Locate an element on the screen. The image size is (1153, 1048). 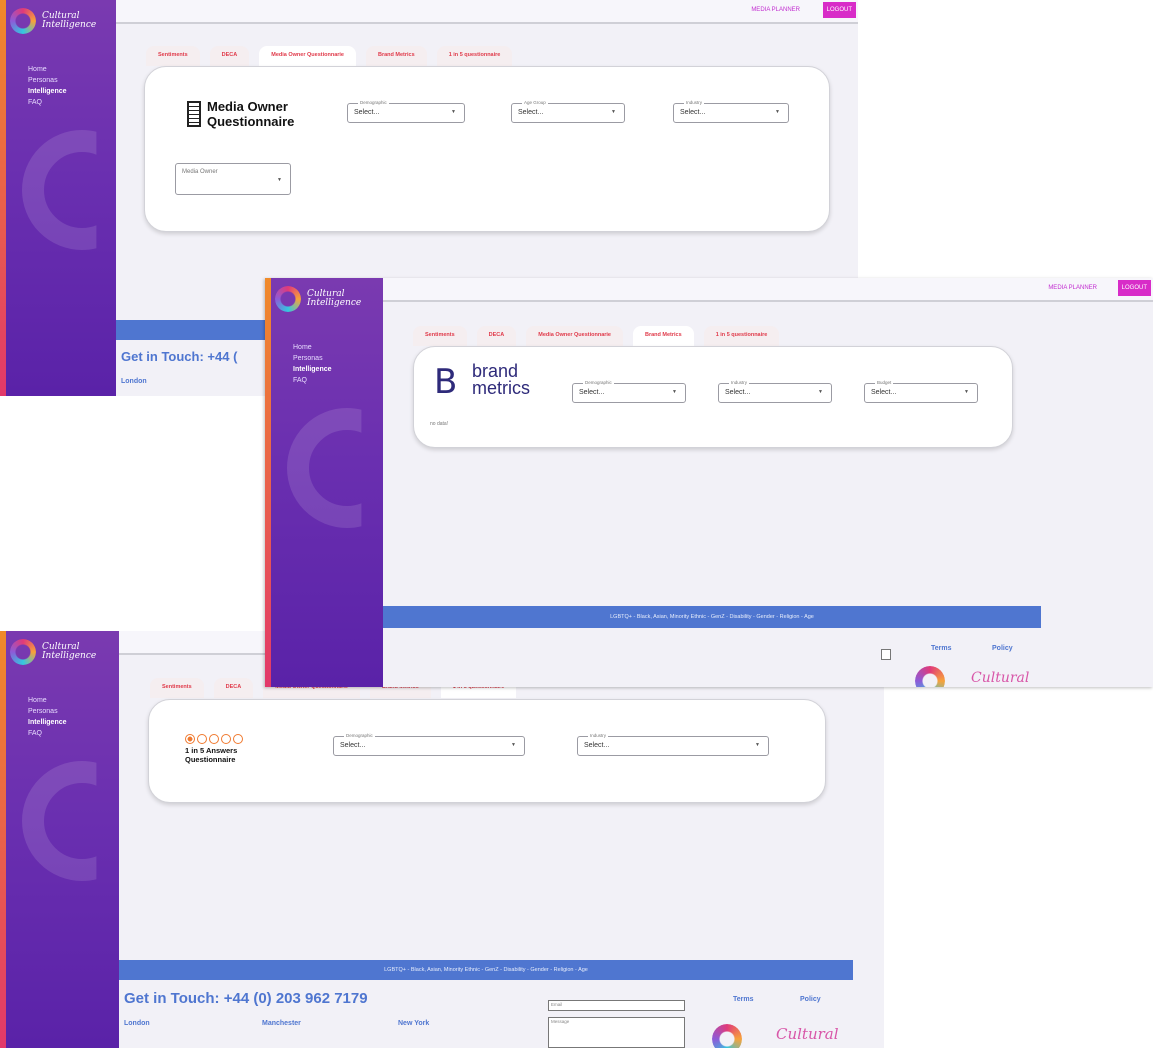
1in5-title: 1 in 5 Answers Questionnaire is located at coordinates (211, 755).